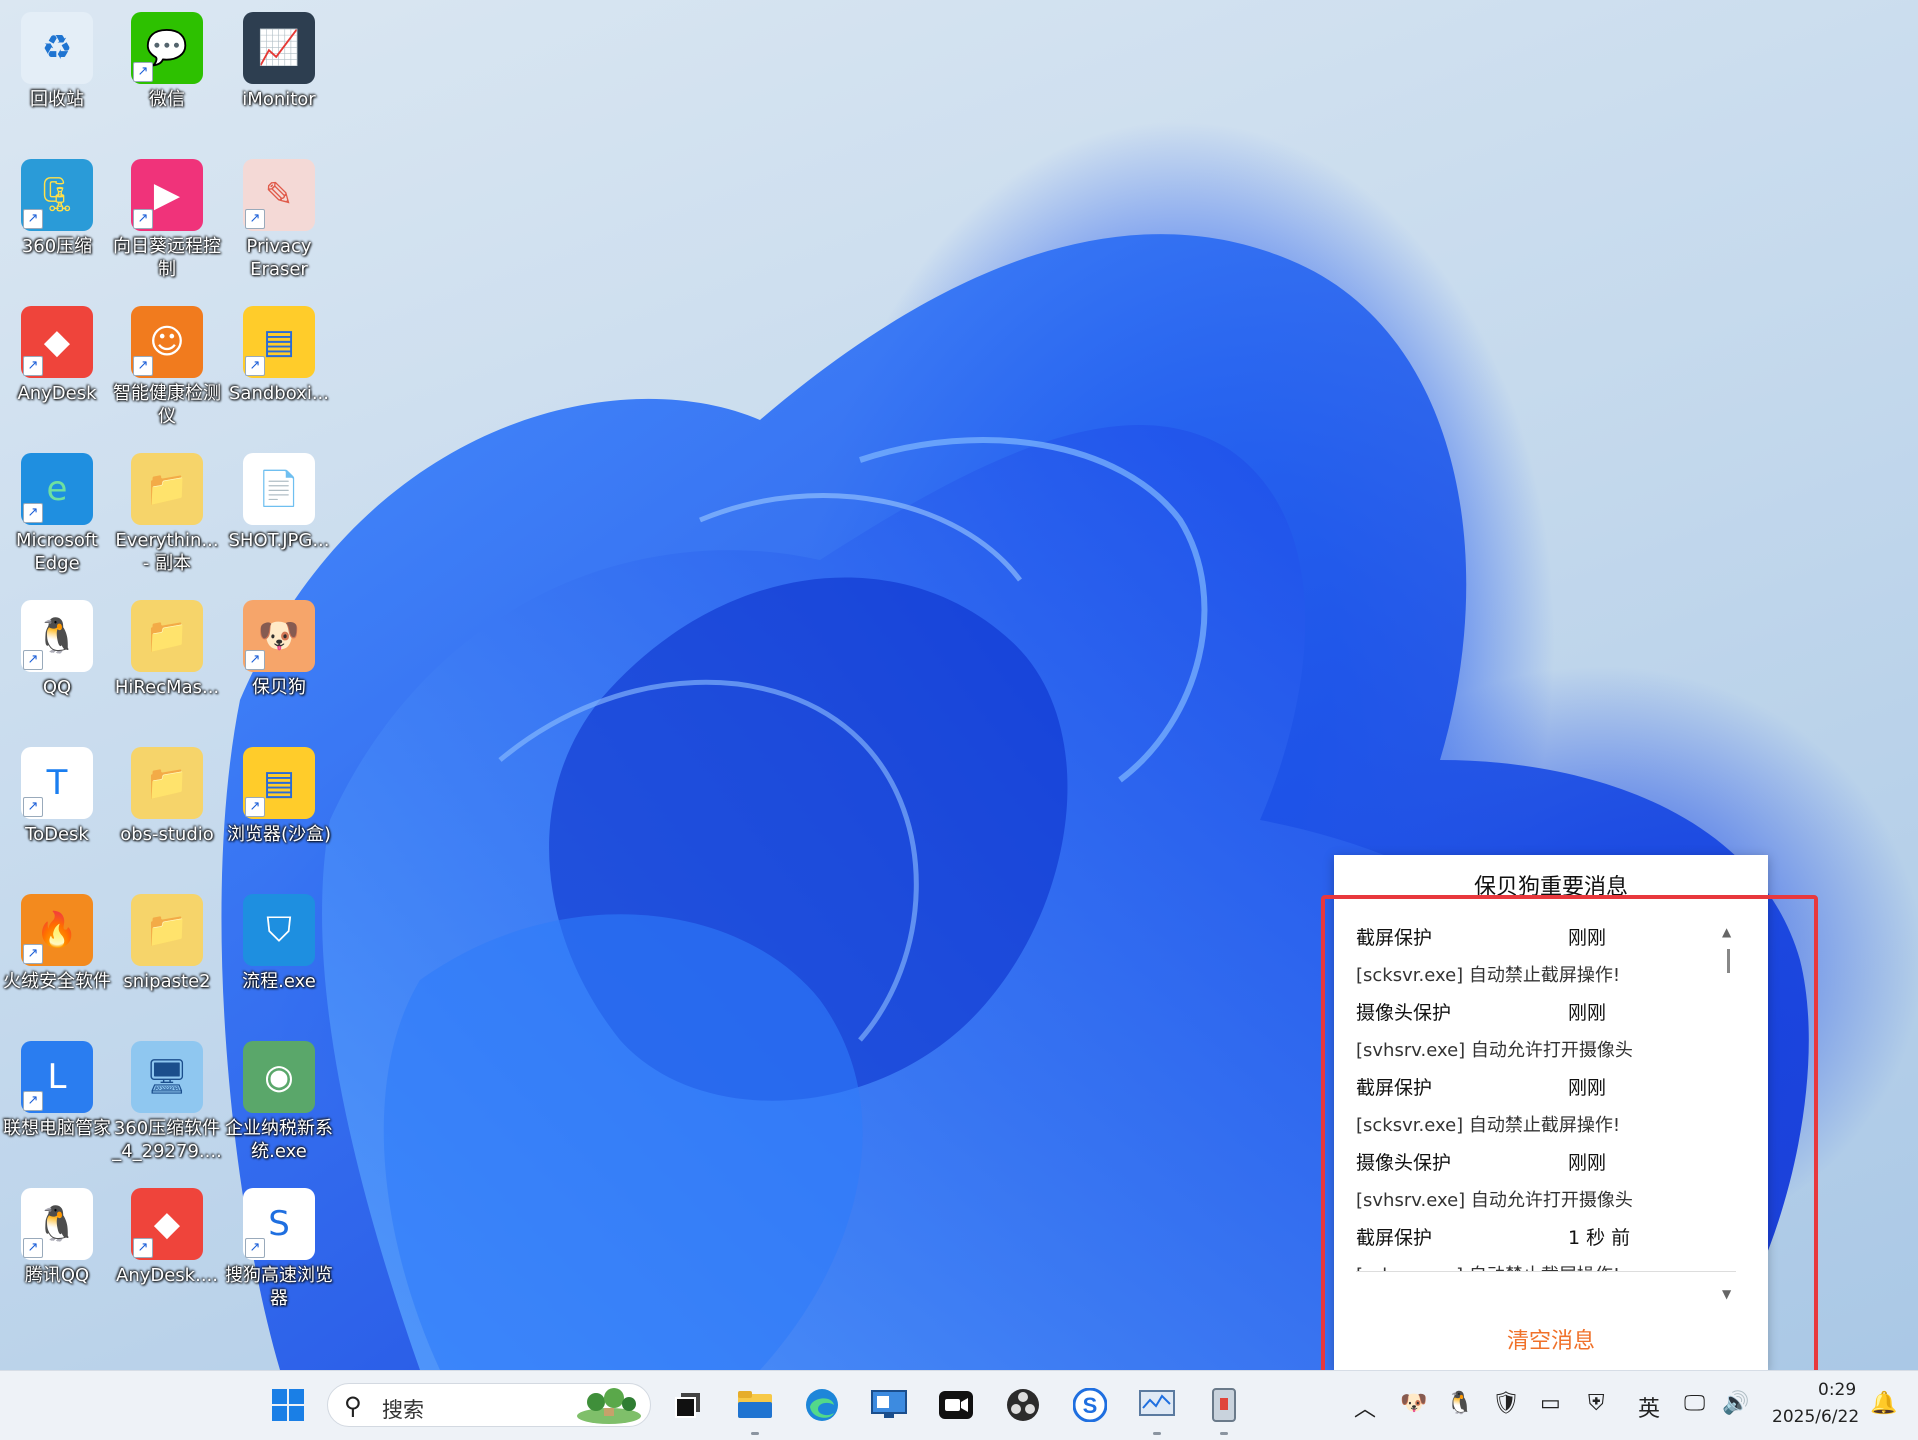 The height and width of the screenshot is (1440, 1918). I want to click on message-scrollbar: ▲ ▼, so click(1728, 1115).